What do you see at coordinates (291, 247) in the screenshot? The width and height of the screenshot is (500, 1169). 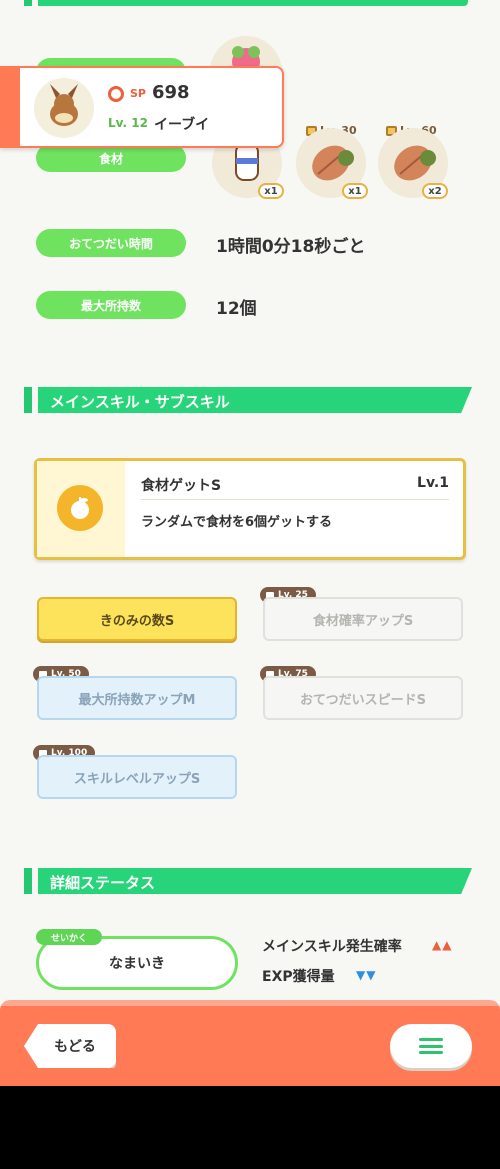 I see `help-time-value: 1時間0分18秒ごと` at bounding box center [291, 247].